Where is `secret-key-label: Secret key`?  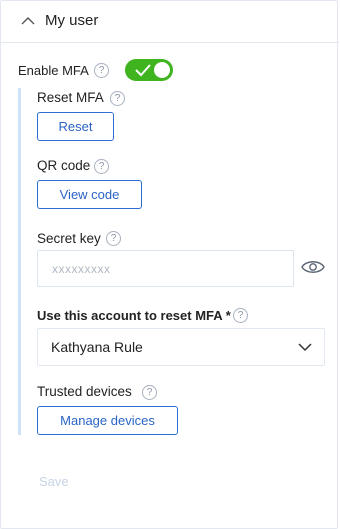 secret-key-label: Secret key is located at coordinates (69, 238).